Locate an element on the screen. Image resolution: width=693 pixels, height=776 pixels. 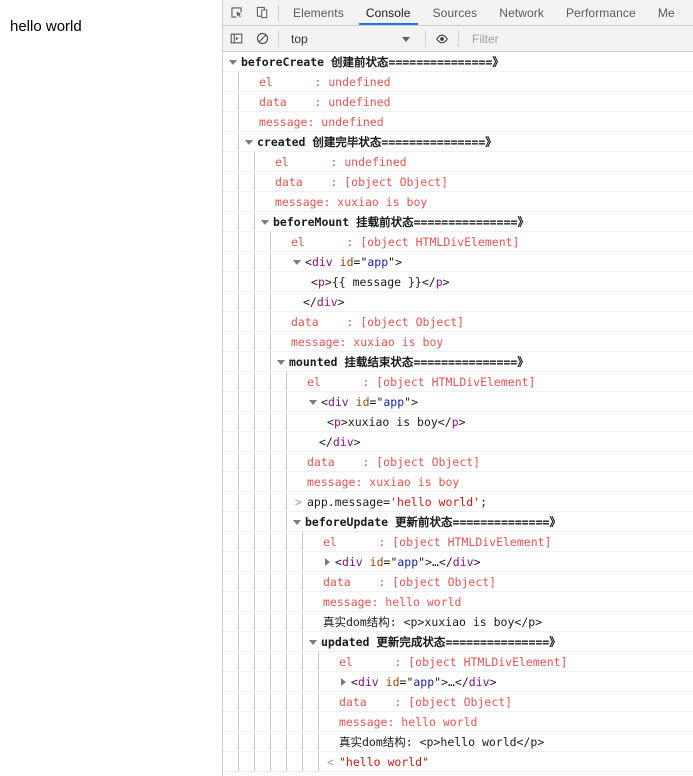
console-group-header: beforeUpdate 更新前状态==============》 is located at coordinates (427, 522).